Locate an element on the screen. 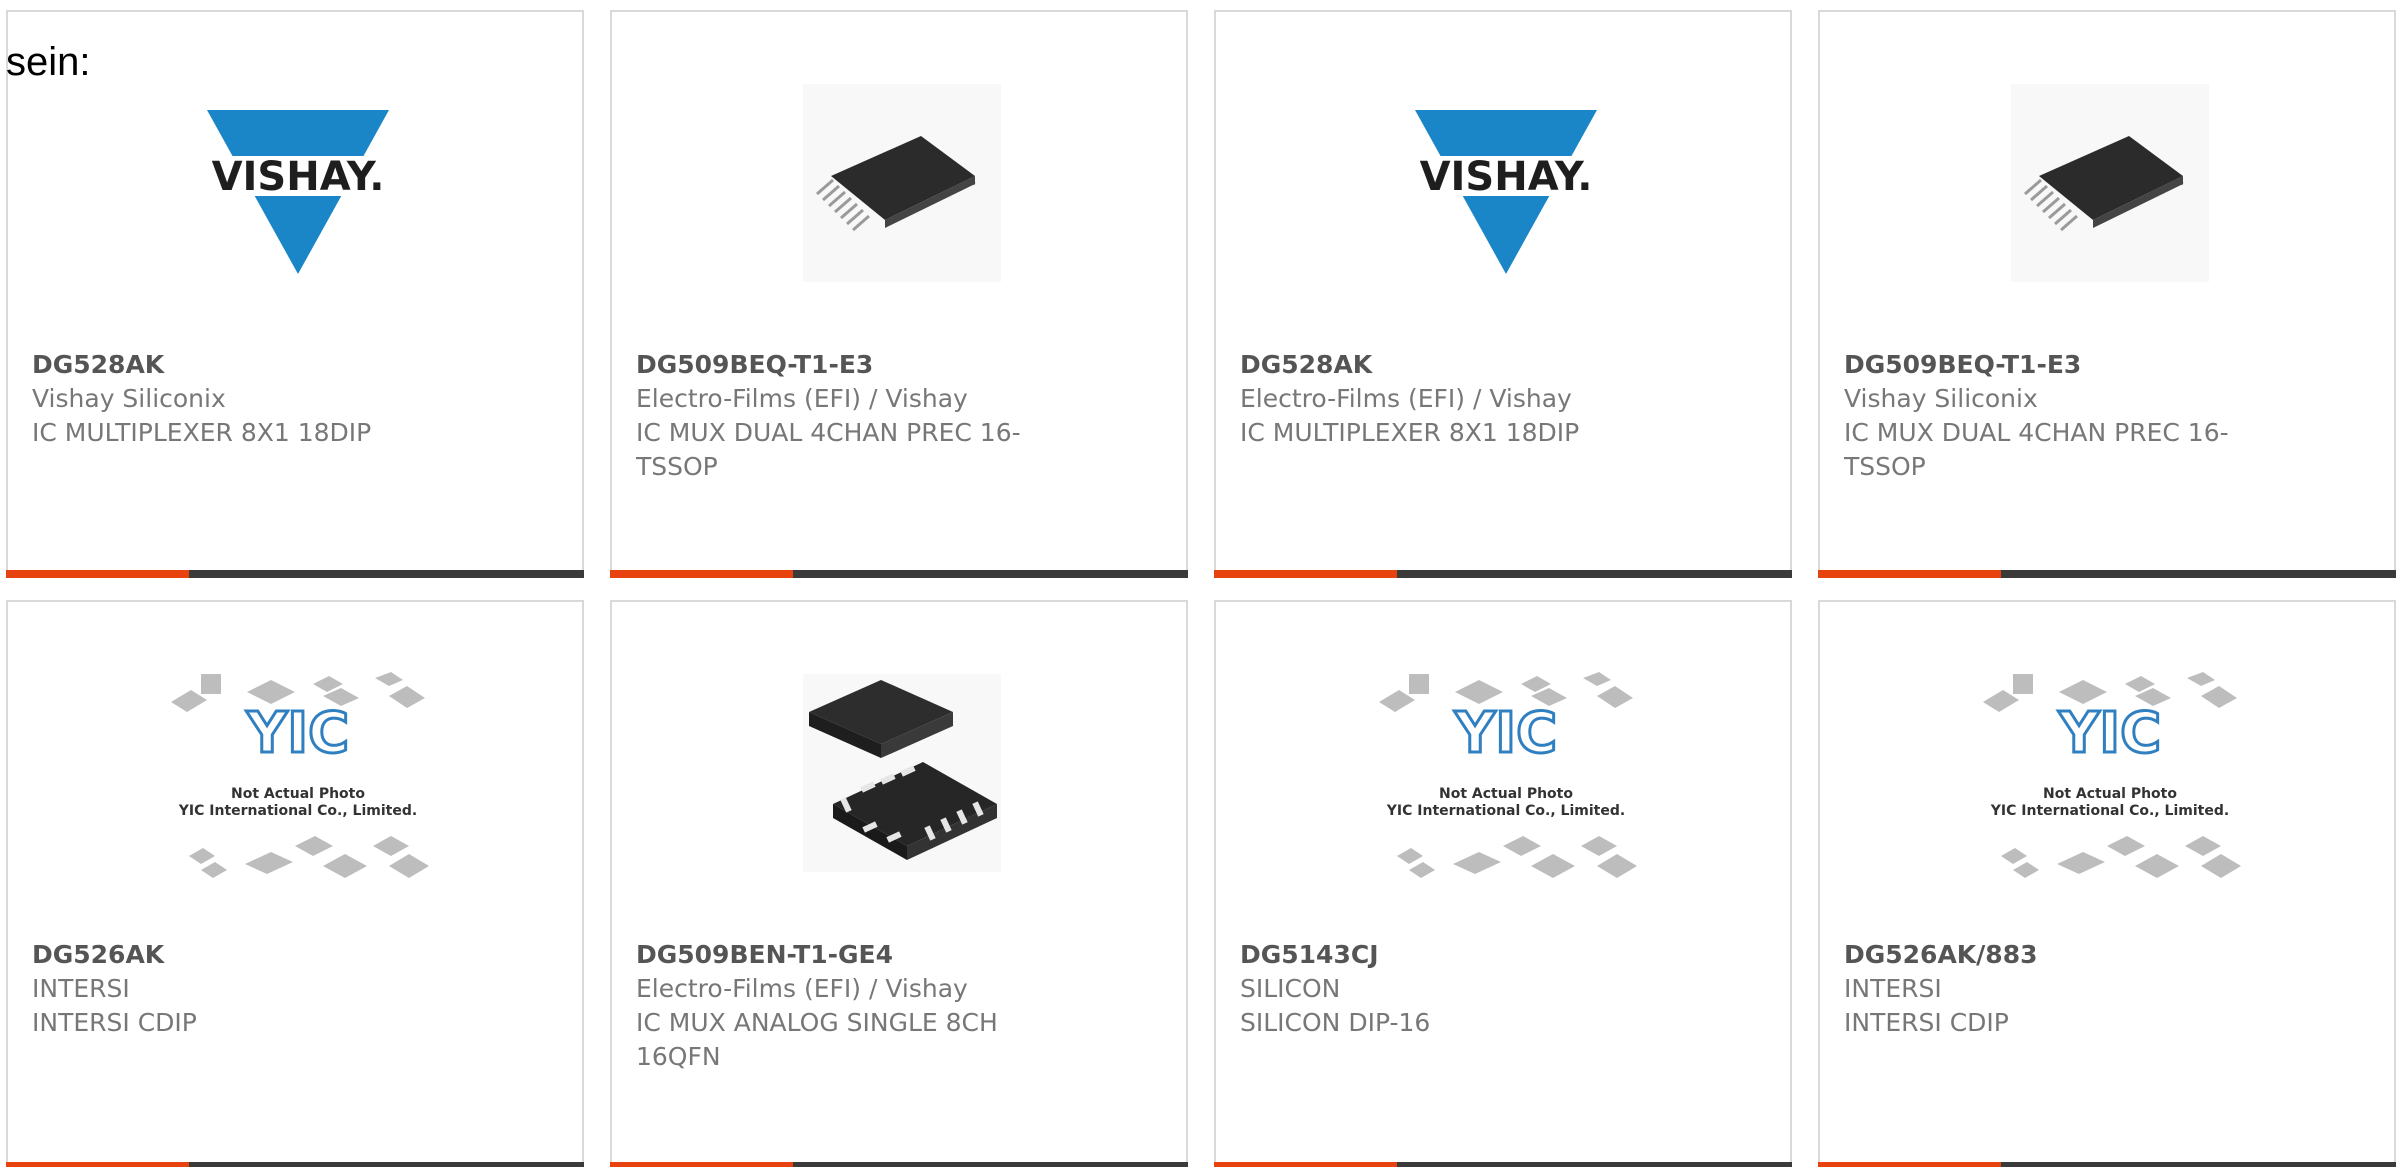 This screenshot has width=2400, height=1167. qfn-chip-image is located at coordinates (902, 773).